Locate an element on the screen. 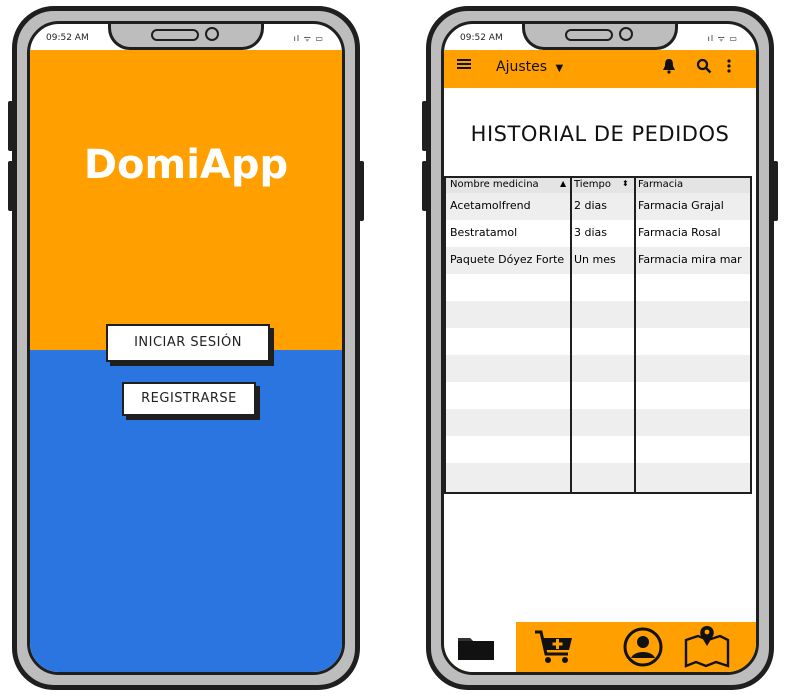 Image resolution: width=788 pixels, height=696 pixels. column-header-medicine: Nombre medicina ▲ is located at coordinates (510, 184).